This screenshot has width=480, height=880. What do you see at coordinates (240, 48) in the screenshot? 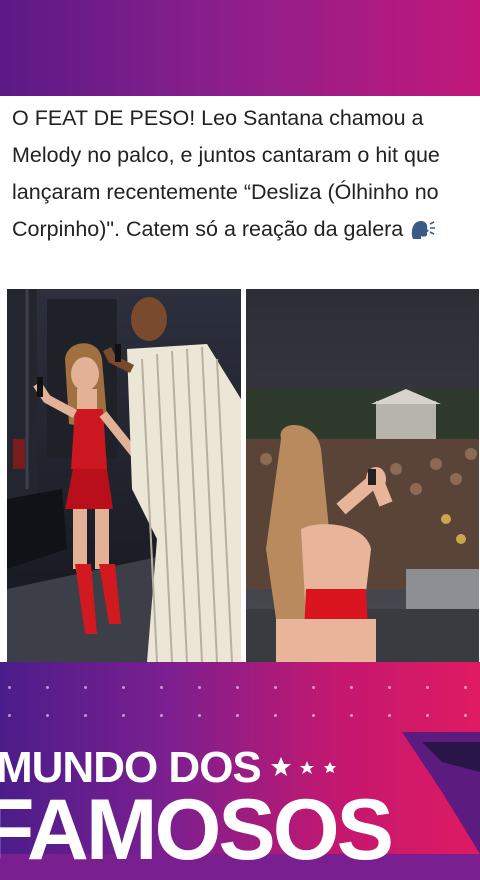
I see `top-gradient-band` at bounding box center [240, 48].